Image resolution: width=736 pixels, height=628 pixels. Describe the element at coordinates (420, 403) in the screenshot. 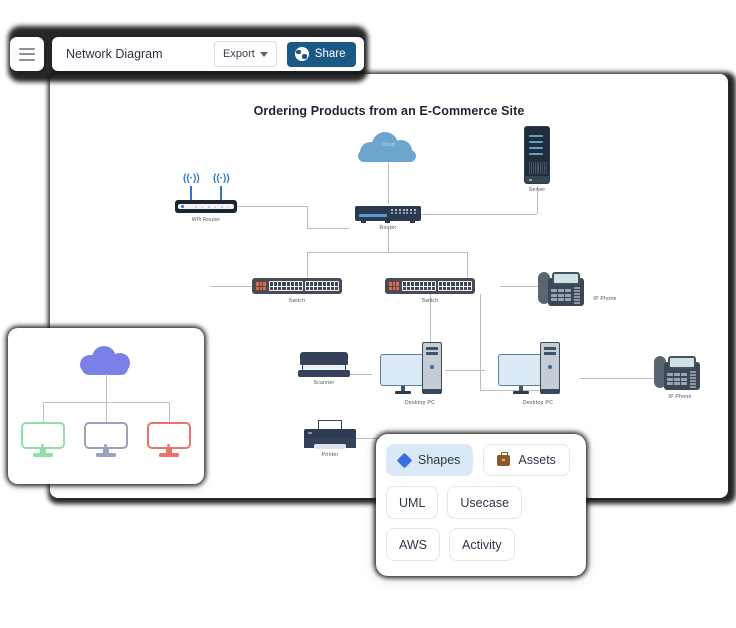

I see `desktop-pc-left-label: Desktop PC` at that location.